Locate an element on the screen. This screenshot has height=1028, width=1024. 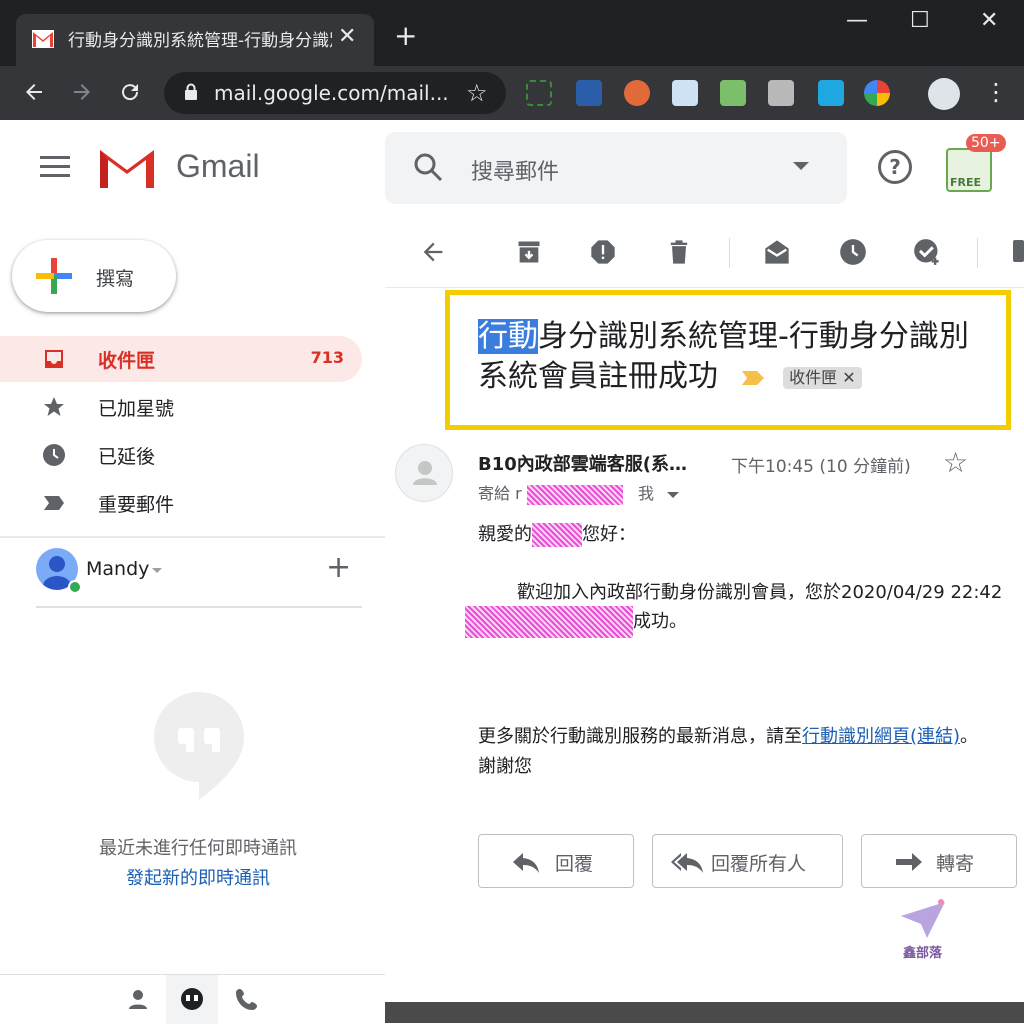
main-menu-icon is located at coordinates (55, 168).